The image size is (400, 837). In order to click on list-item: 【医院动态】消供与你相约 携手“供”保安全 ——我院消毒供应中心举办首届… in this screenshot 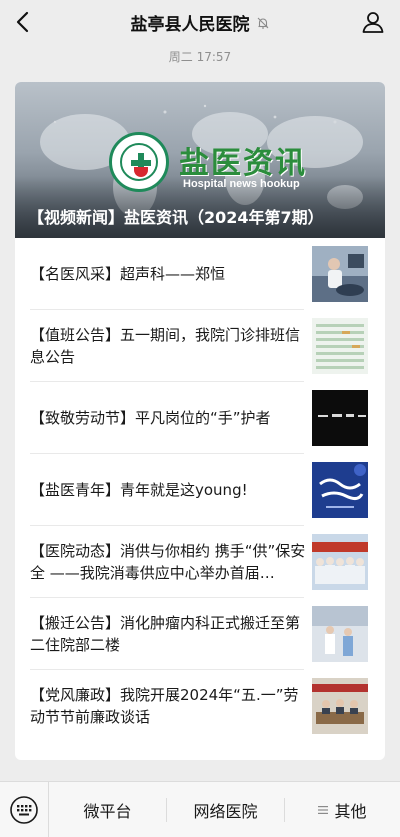, I will do `click(200, 562)`.